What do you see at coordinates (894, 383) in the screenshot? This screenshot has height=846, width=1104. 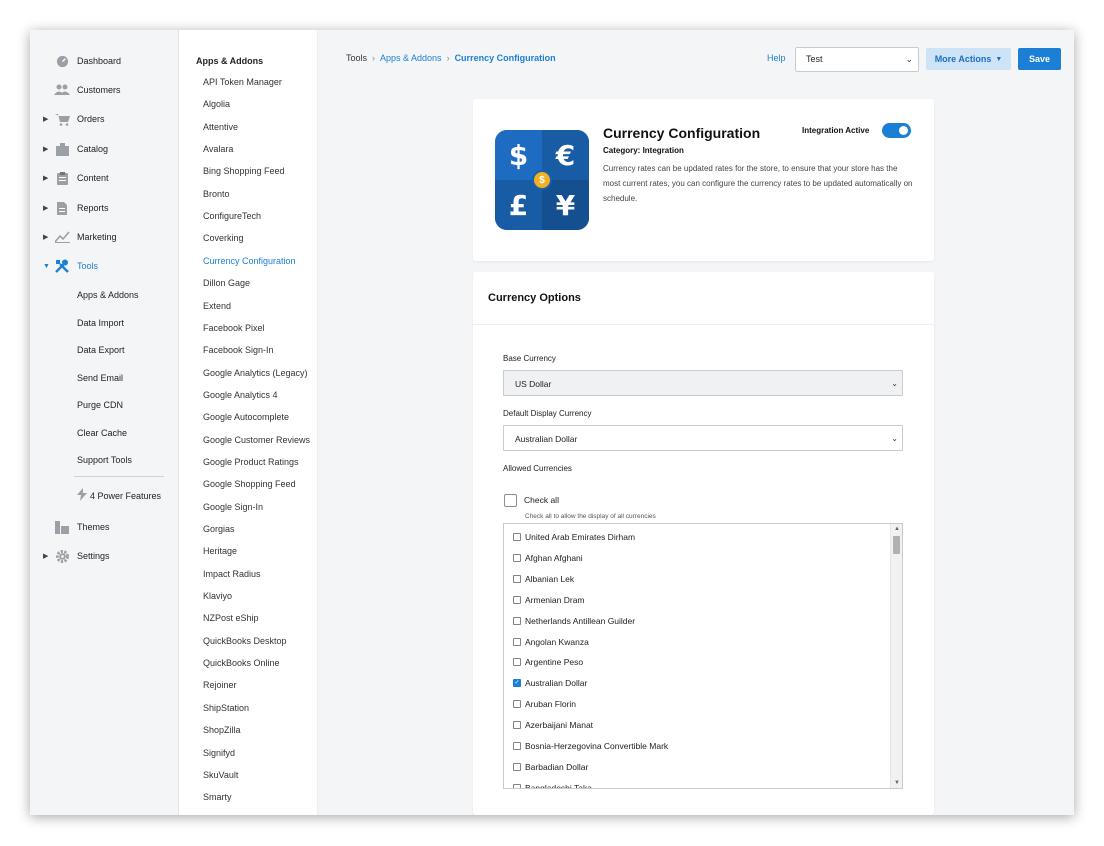 I see `chevron-down-icon: ⌄` at bounding box center [894, 383].